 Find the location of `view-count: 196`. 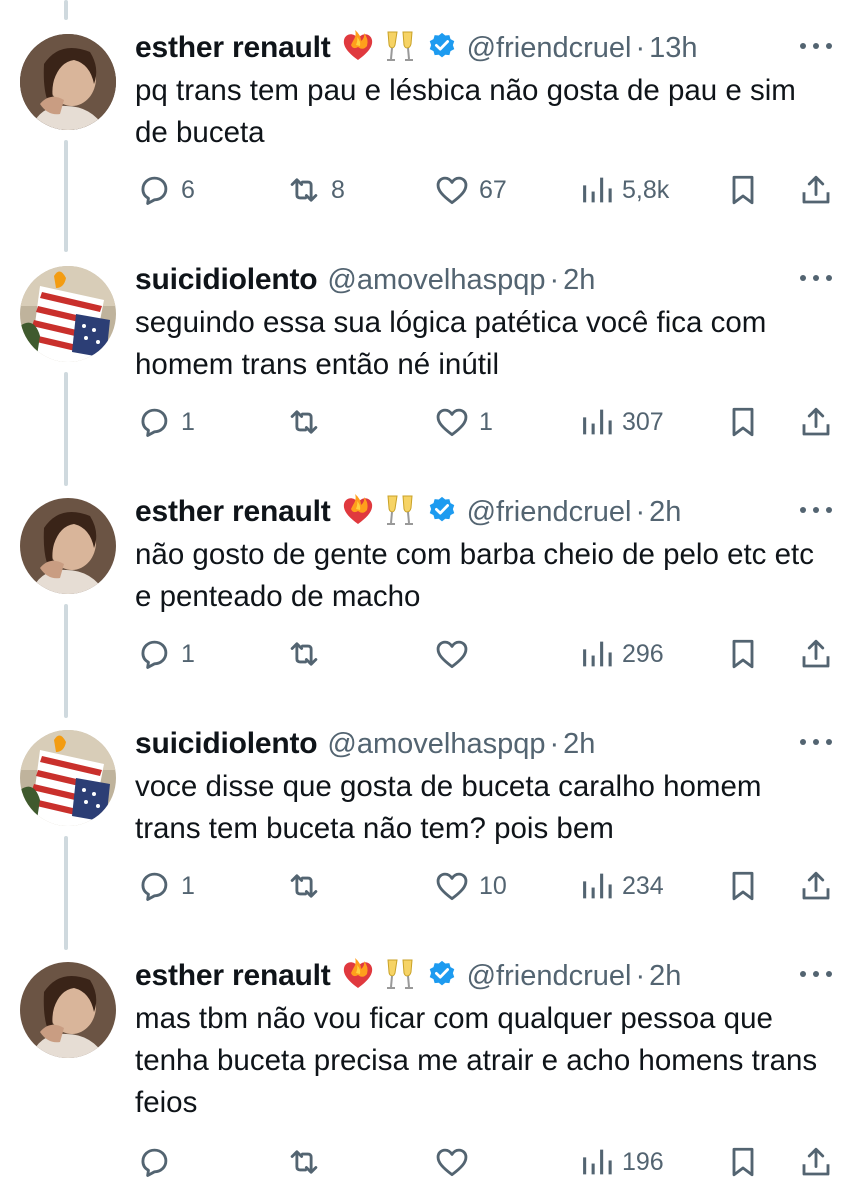

view-count: 196 is located at coordinates (643, 1161).